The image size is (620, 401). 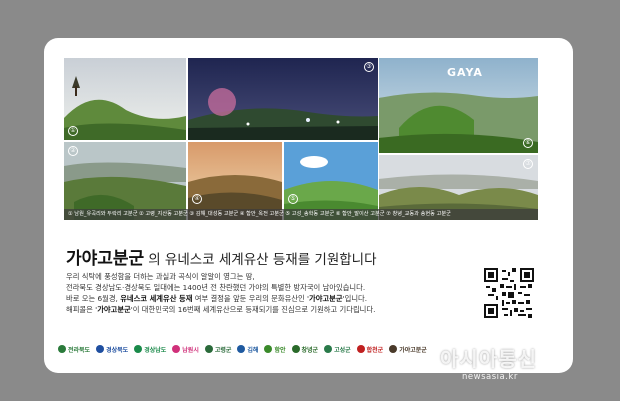 What do you see at coordinates (155, 350) in the screenshot?
I see `sponsor-logo-label: 경상남도` at bounding box center [155, 350].